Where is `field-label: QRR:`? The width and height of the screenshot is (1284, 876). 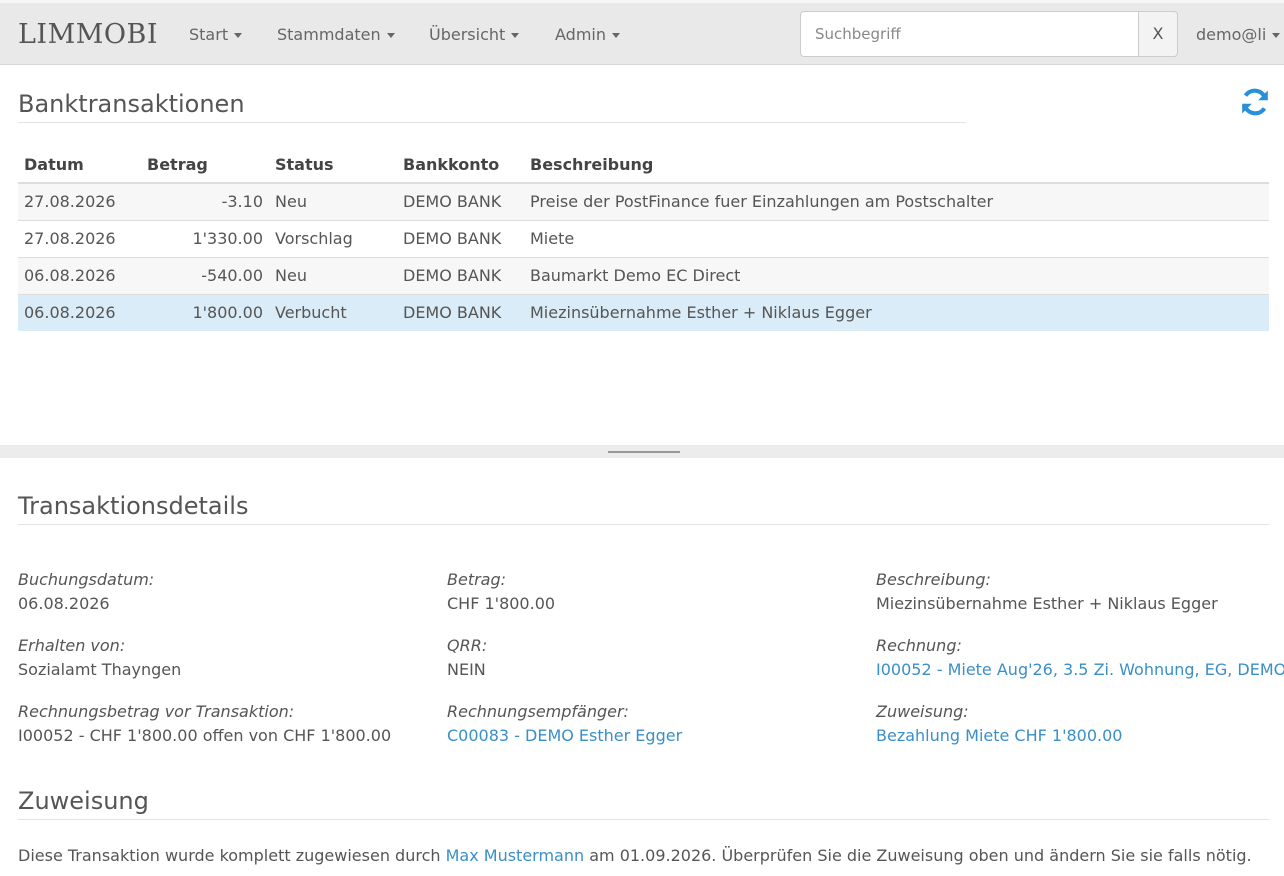 field-label: QRR: is located at coordinates (467, 645).